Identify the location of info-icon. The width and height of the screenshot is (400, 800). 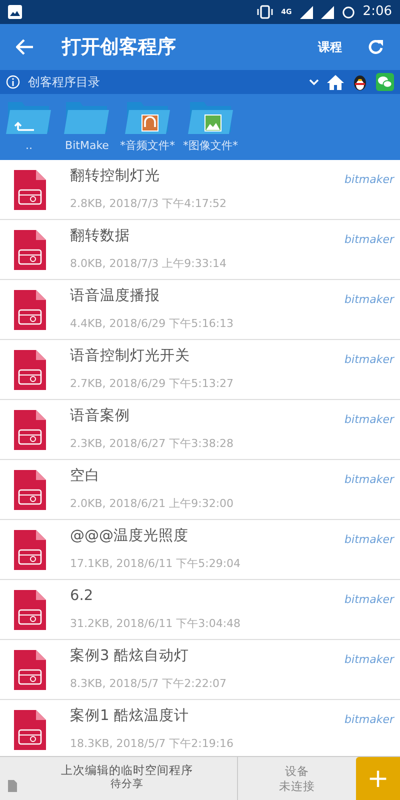
(13, 82).